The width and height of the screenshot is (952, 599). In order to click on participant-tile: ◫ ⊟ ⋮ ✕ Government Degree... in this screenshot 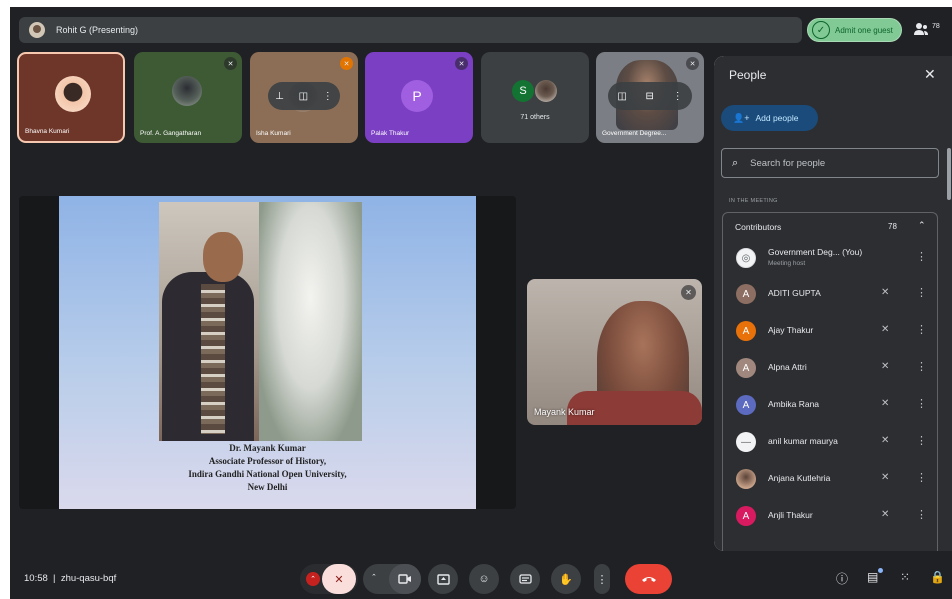, I will do `click(650, 97)`.